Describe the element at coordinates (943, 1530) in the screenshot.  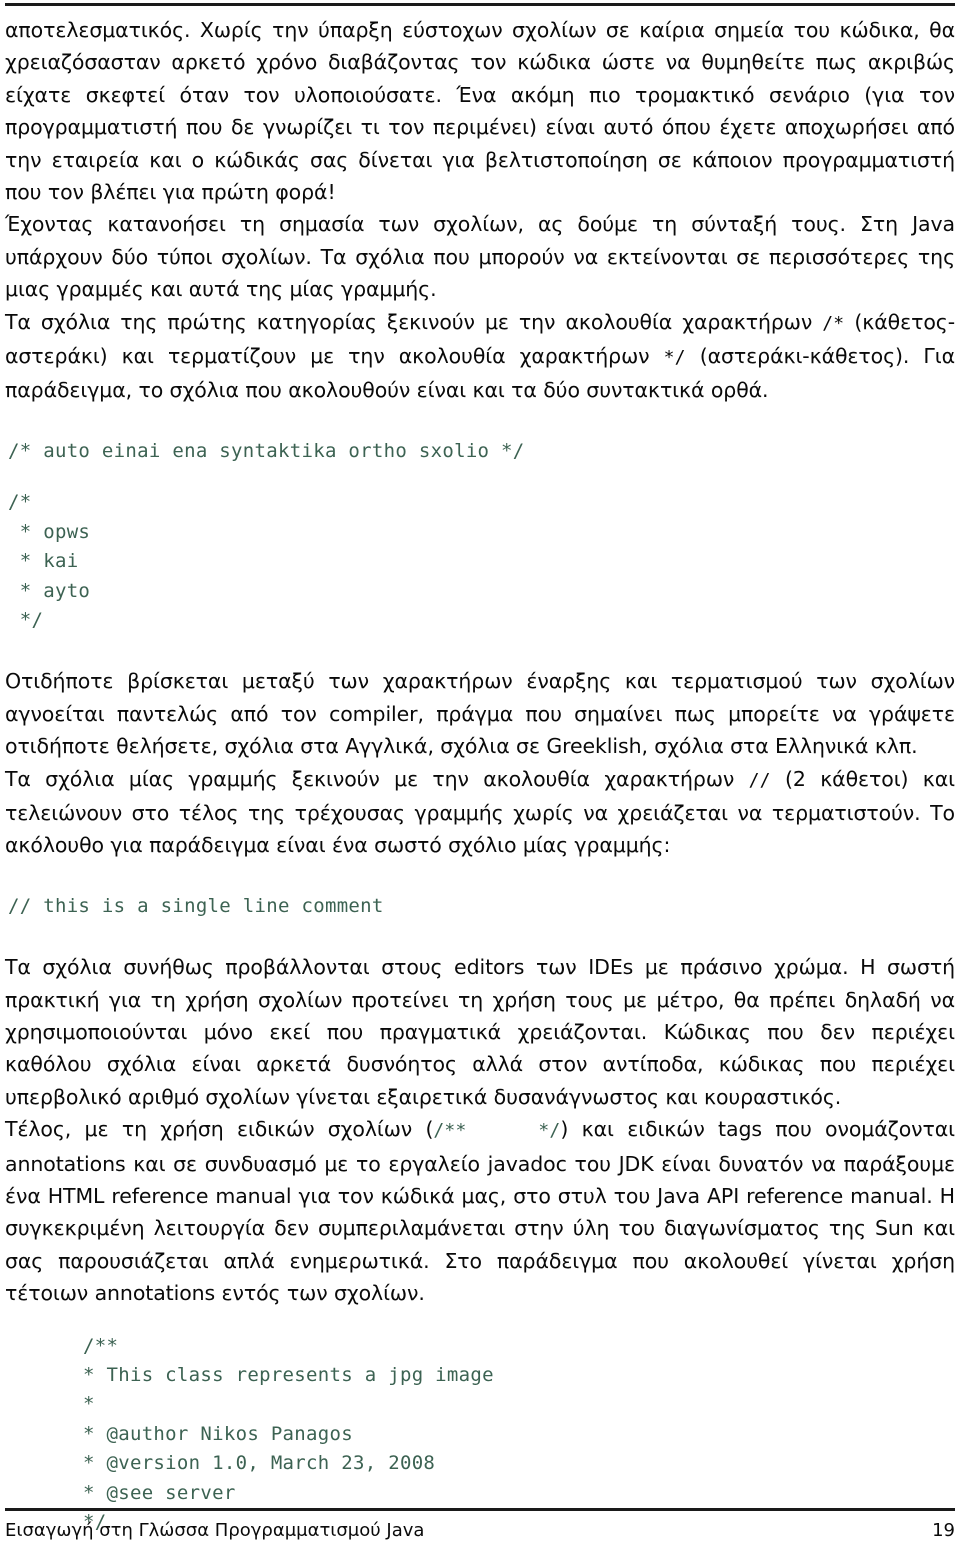
I see `footer-page-number: 19` at that location.